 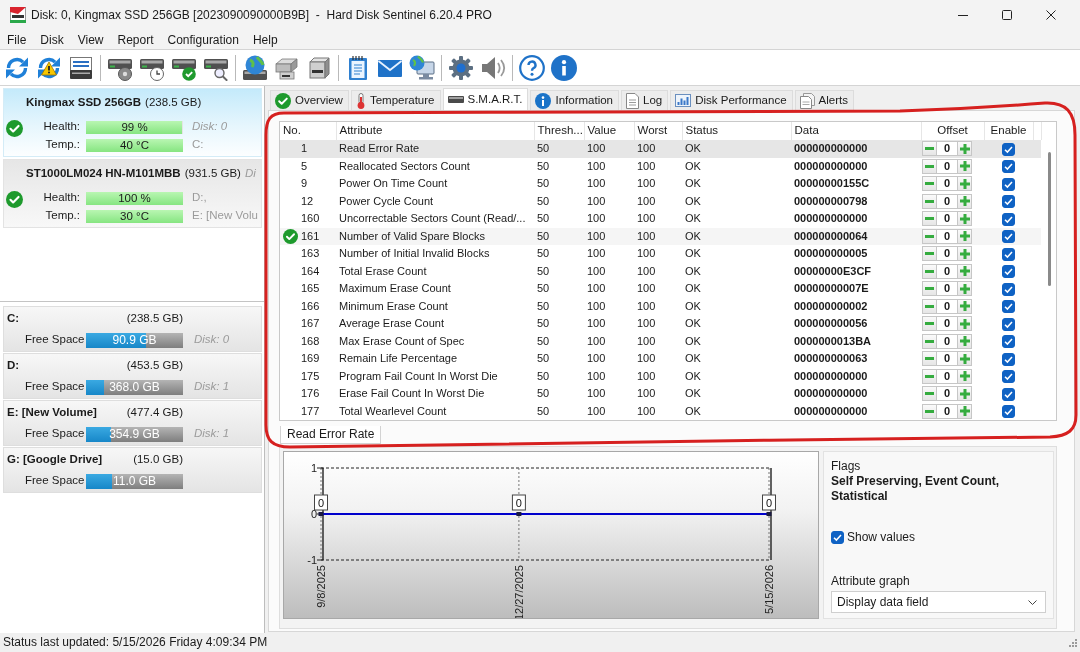 What do you see at coordinates (731, 100) in the screenshot?
I see `tab: Disk Performance` at bounding box center [731, 100].